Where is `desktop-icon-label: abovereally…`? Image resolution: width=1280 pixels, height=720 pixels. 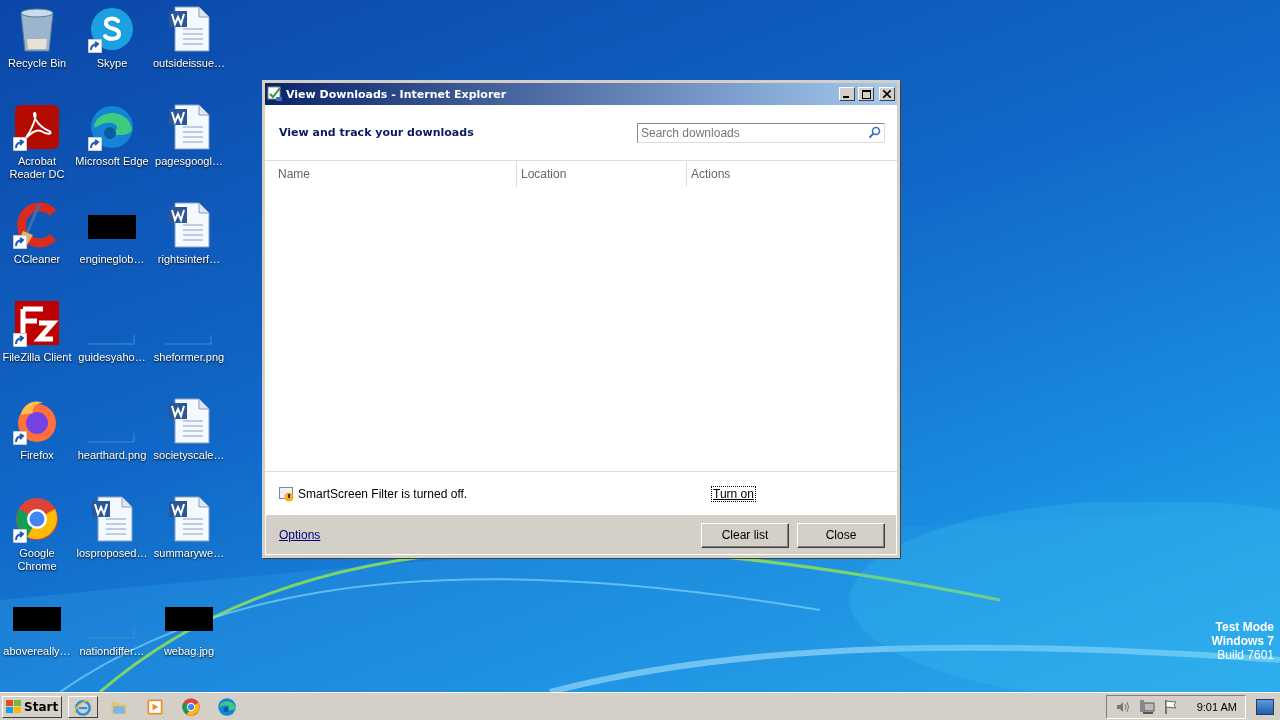
desktop-icon-label: abovereally… is located at coordinates (37, 651).